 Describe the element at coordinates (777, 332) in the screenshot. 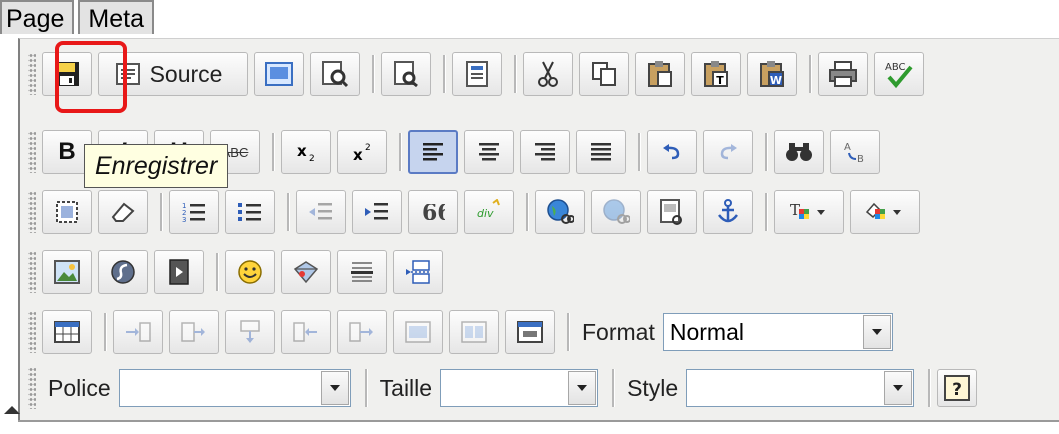

I see `format-select: Normal` at that location.